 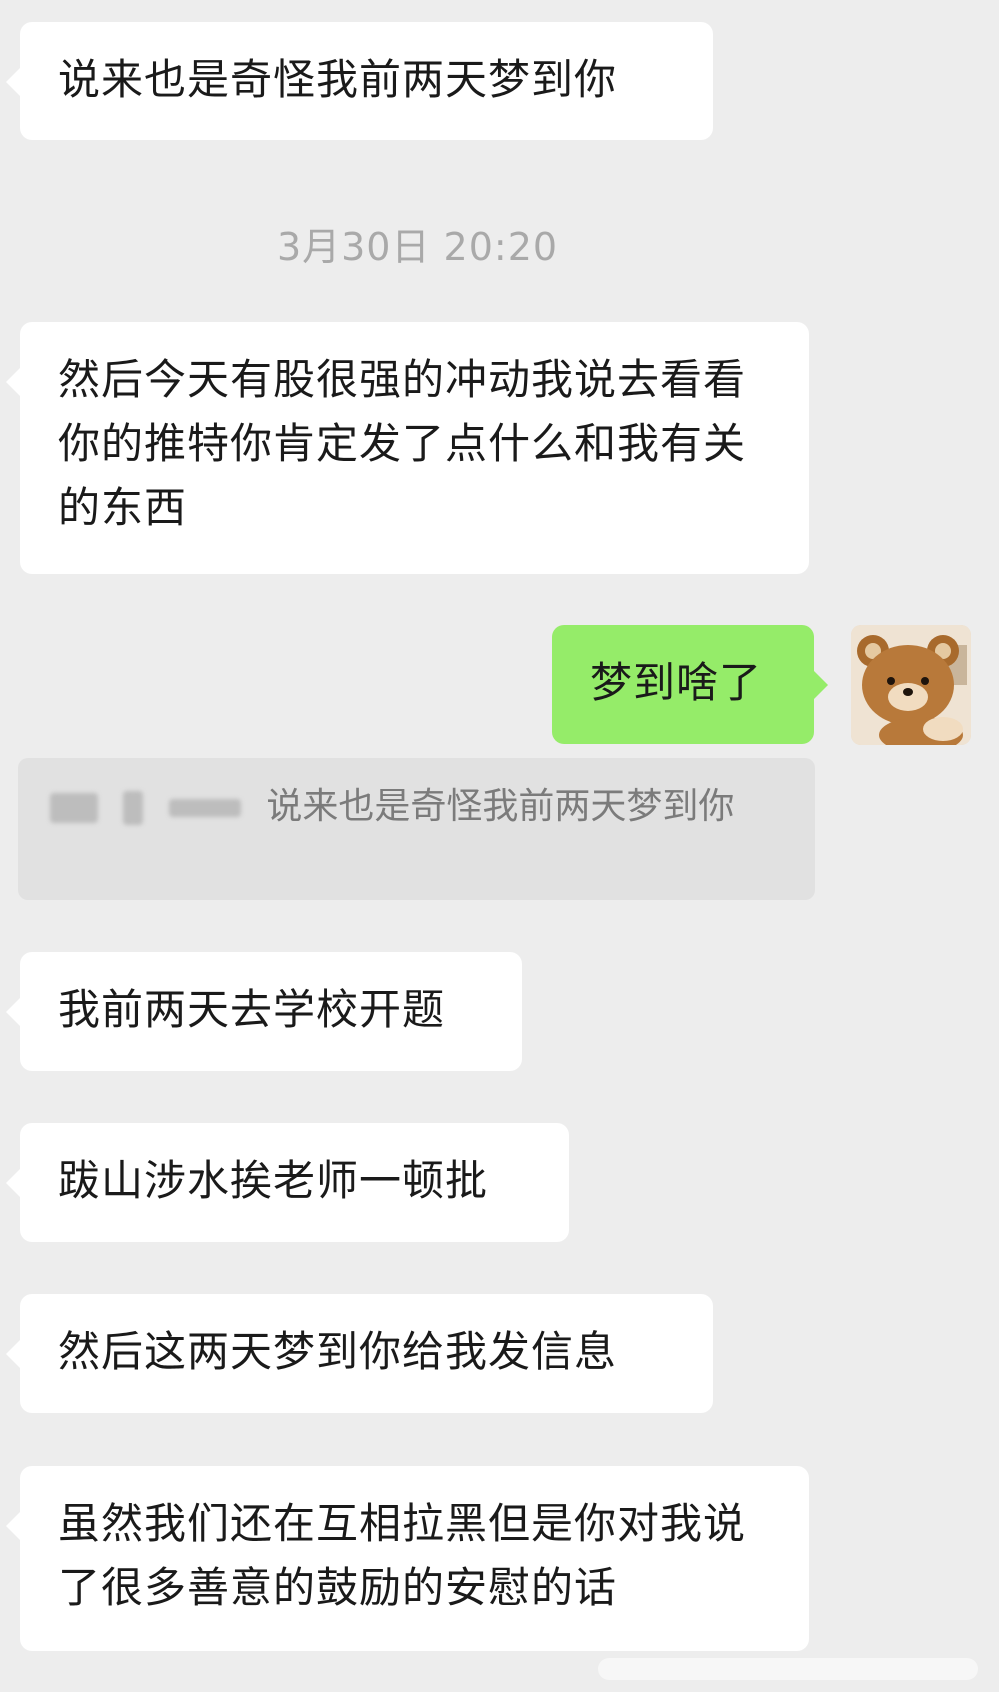 I want to click on message-bubble-incoming: 跋山涉水挨老师一顿批, so click(x=287, y=1182).